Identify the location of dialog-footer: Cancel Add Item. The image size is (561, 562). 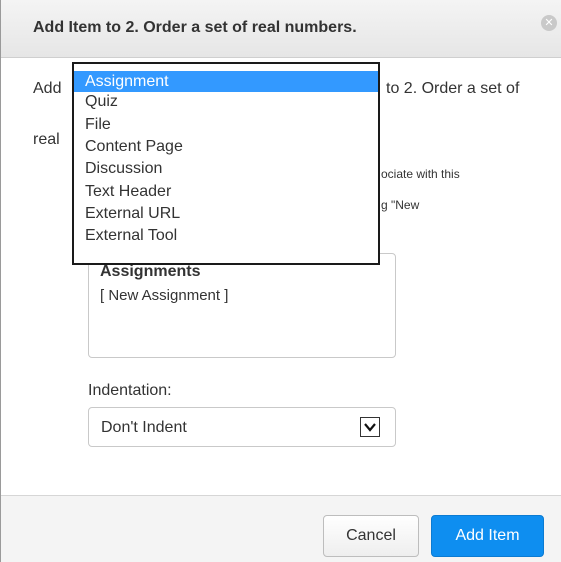
(281, 528).